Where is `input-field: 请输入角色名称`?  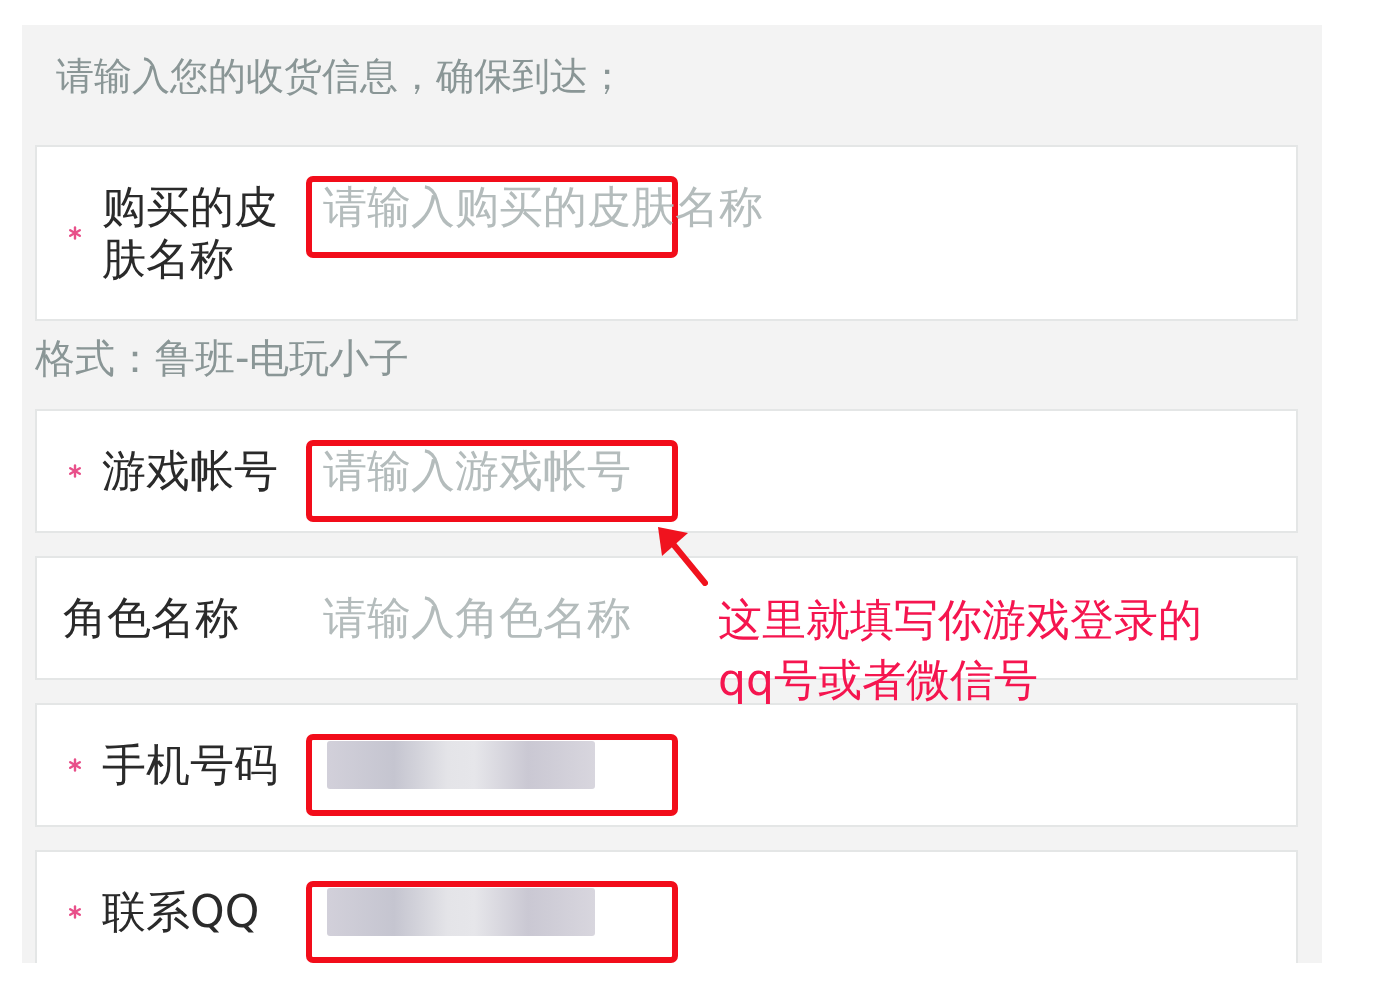 input-field: 请输入角色名称 is located at coordinates (481, 618).